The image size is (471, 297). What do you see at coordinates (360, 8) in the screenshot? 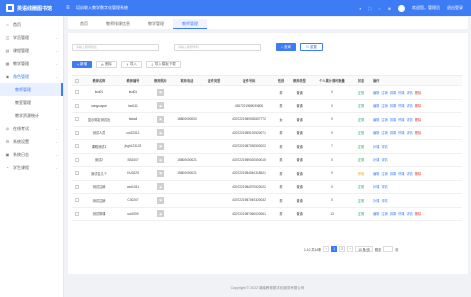
I see `search-icon: ⌕` at bounding box center [360, 8].